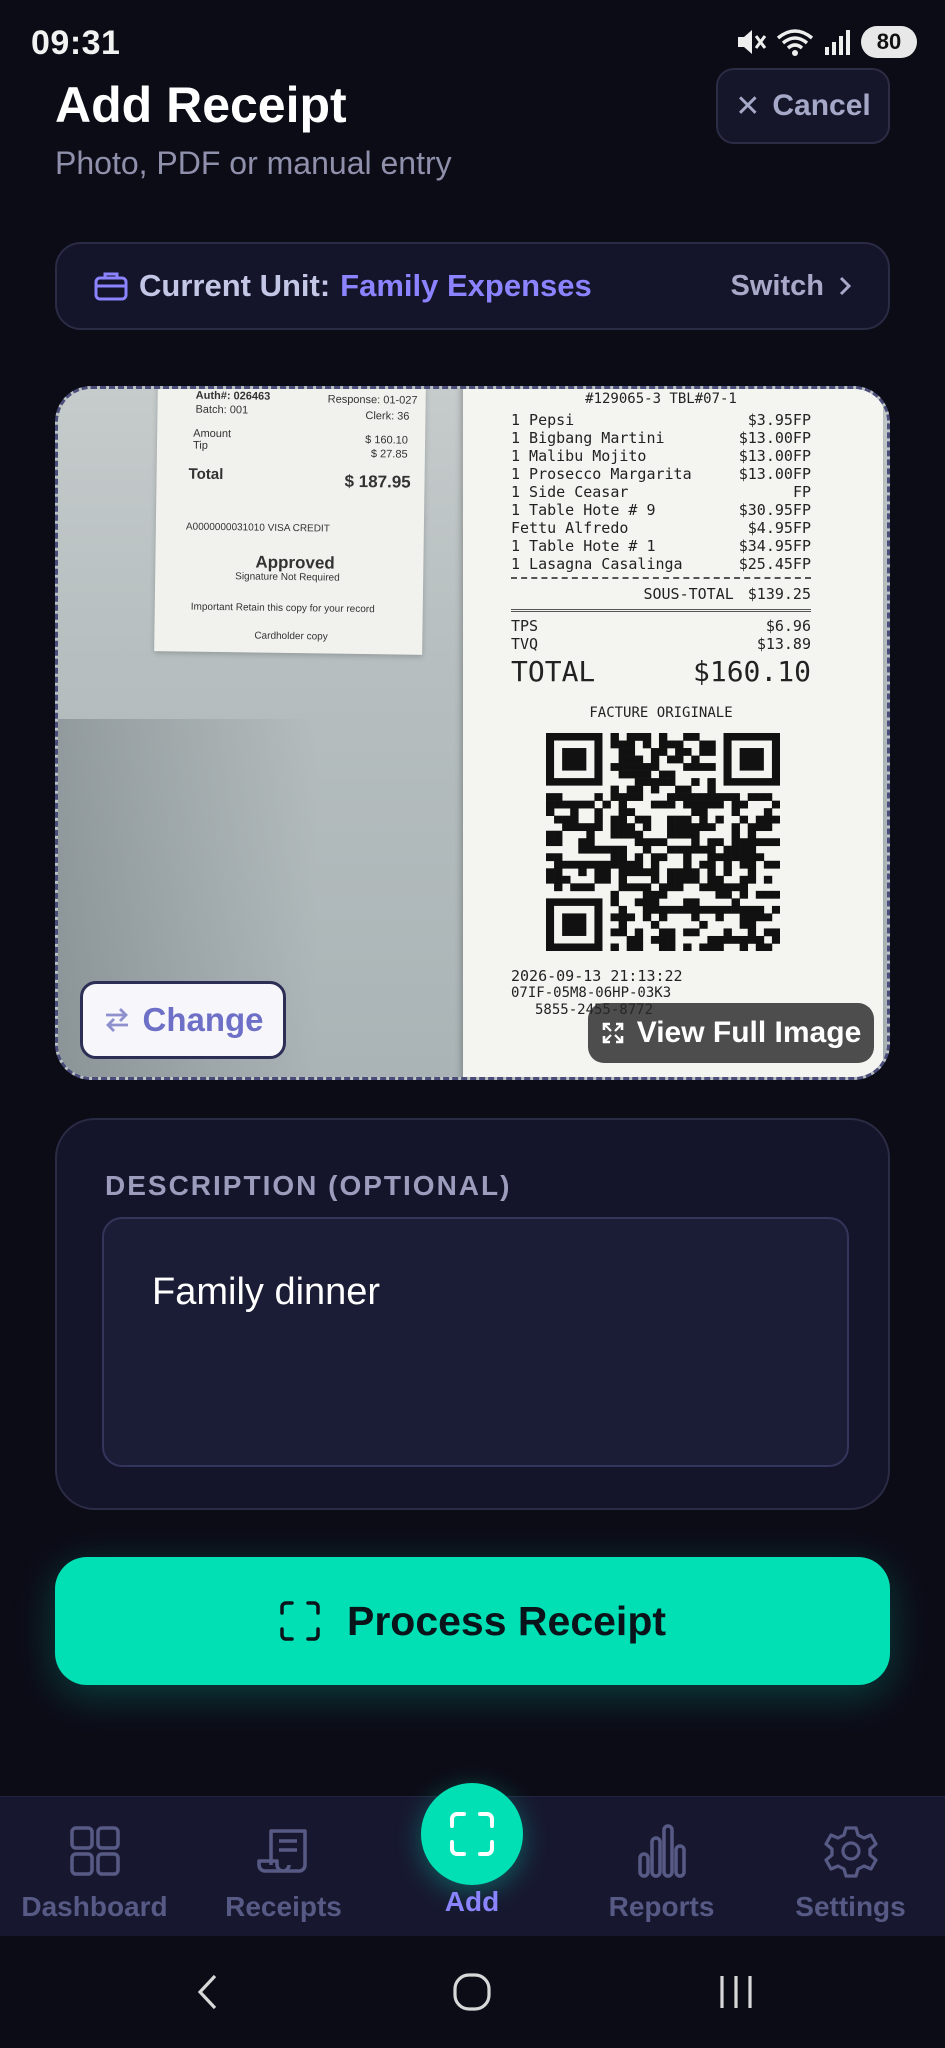  I want to click on recents-icon, so click(736, 1992).